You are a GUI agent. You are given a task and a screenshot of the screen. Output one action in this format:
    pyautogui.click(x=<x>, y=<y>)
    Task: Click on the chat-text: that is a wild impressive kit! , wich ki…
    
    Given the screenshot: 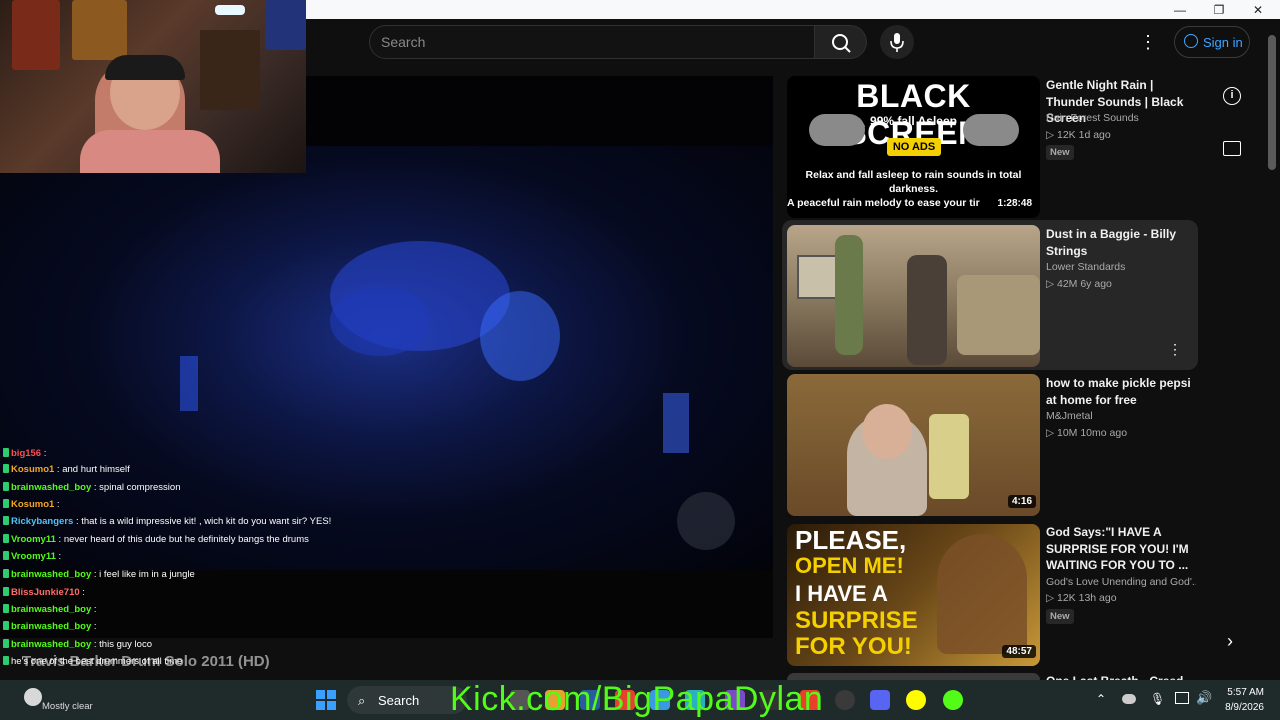 What is the action you would take?
    pyautogui.click(x=206, y=521)
    